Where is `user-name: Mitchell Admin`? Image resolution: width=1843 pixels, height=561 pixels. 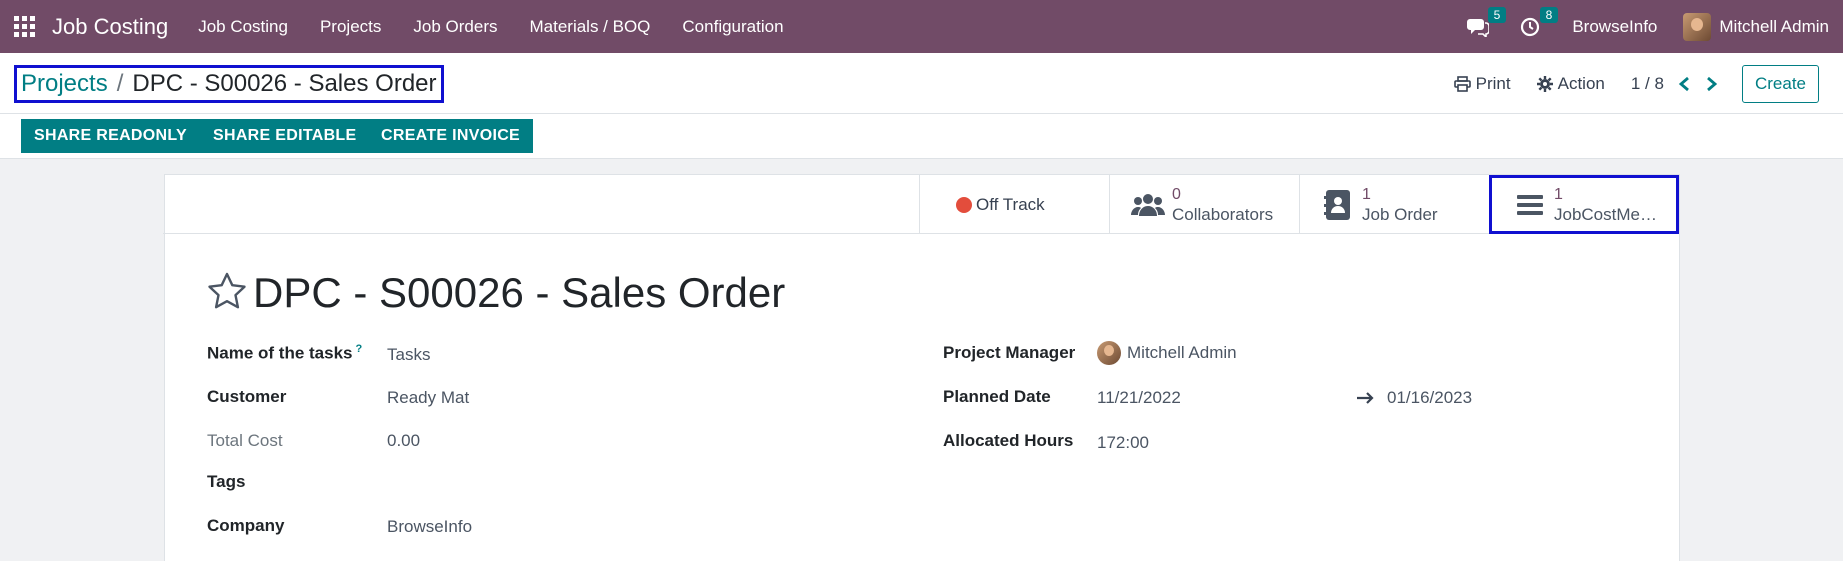 user-name: Mitchell Admin is located at coordinates (1774, 26).